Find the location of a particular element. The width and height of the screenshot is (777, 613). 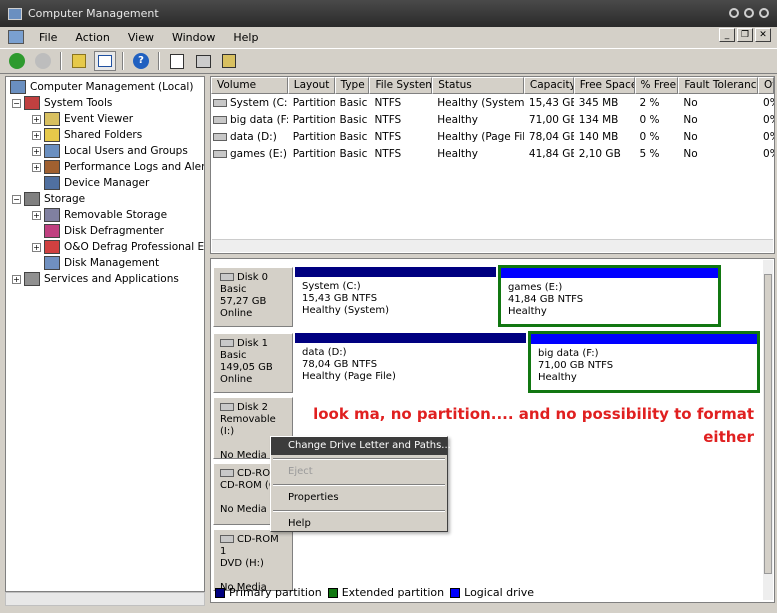

table-cell: games (E:) is located at coordinates (249, 154).